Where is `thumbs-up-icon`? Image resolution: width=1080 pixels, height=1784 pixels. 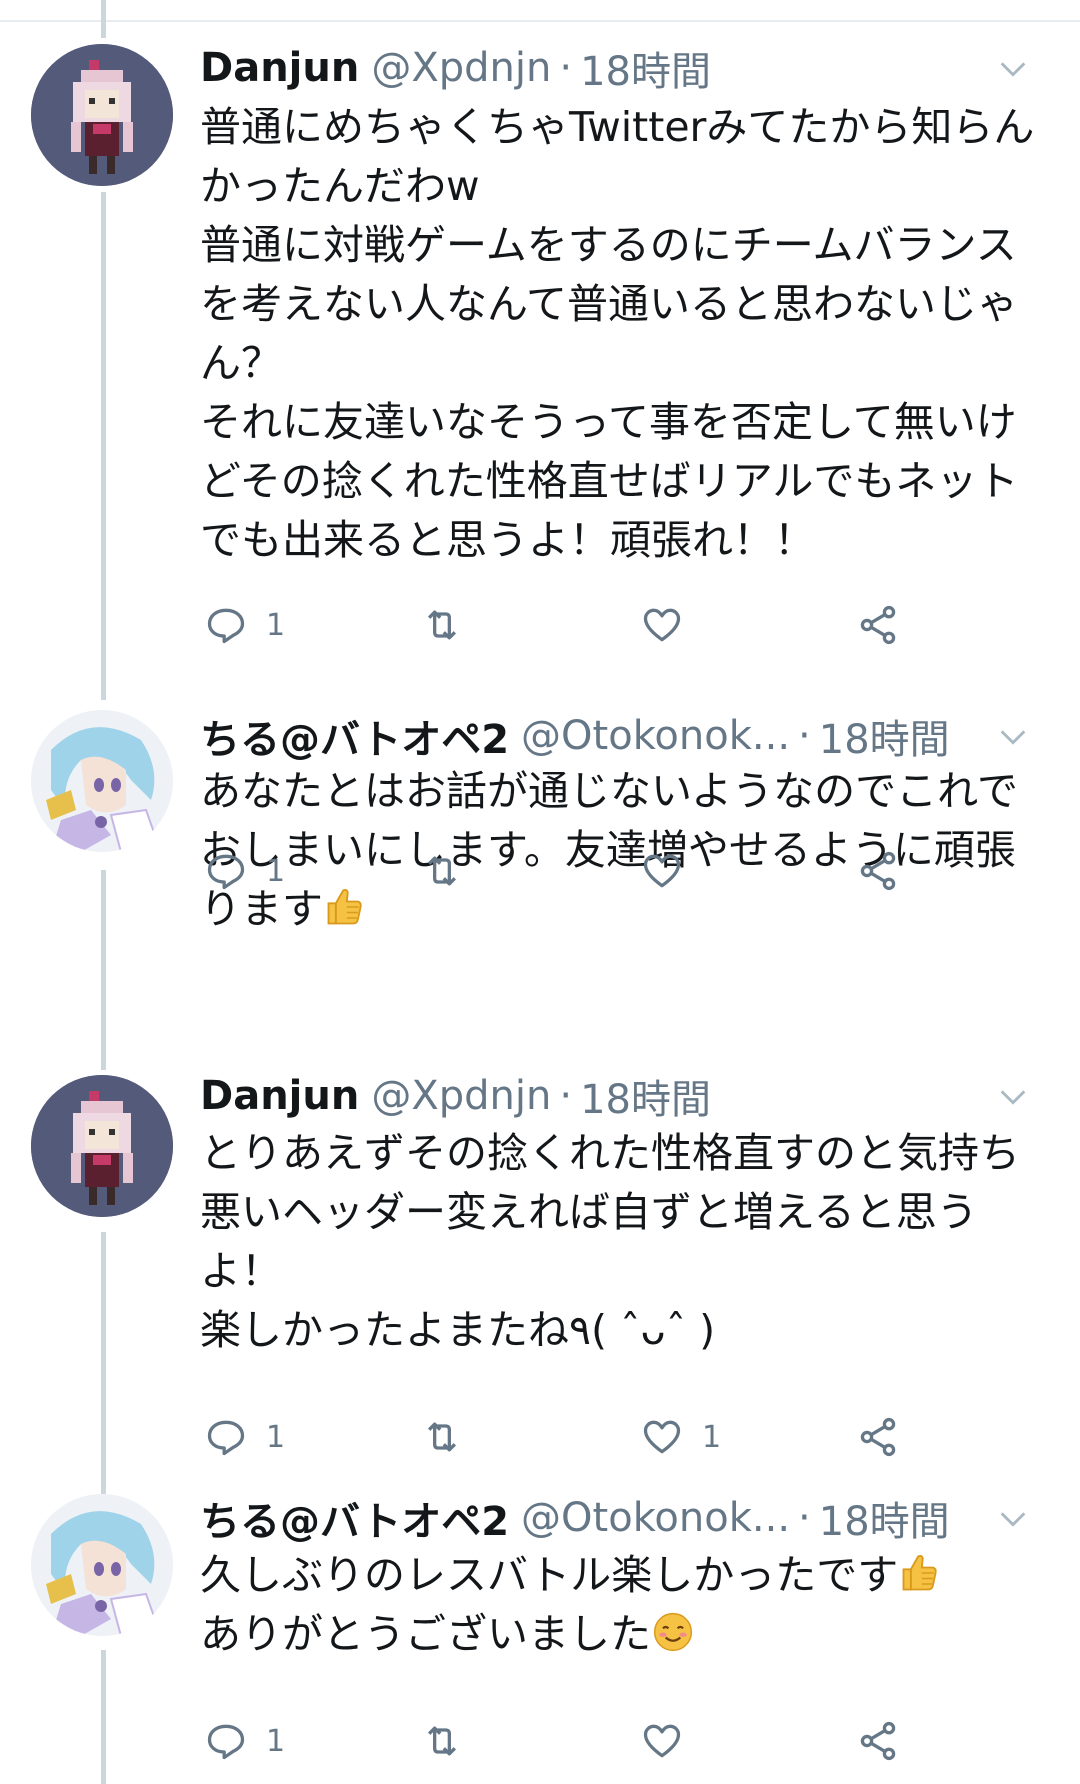 thumbs-up-icon is located at coordinates (919, 1572).